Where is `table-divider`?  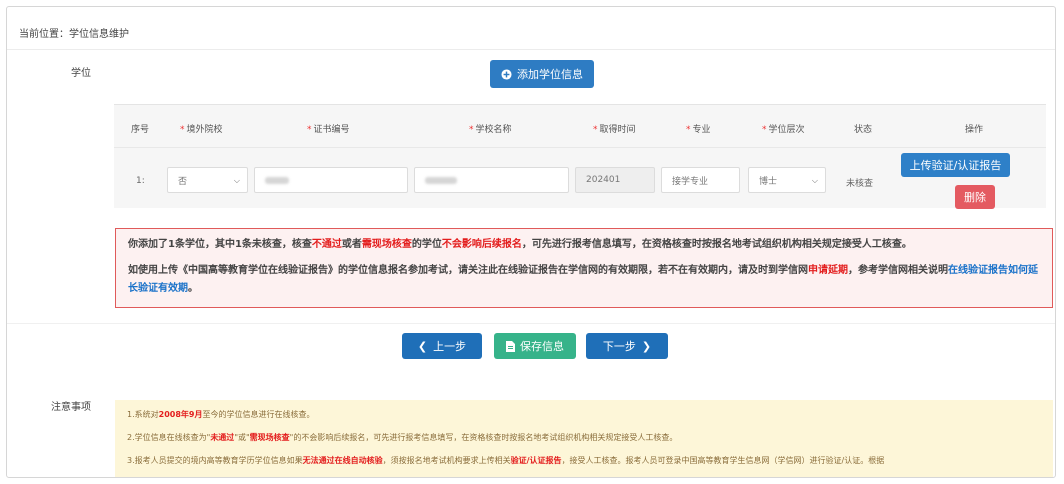 table-divider is located at coordinates (580, 147).